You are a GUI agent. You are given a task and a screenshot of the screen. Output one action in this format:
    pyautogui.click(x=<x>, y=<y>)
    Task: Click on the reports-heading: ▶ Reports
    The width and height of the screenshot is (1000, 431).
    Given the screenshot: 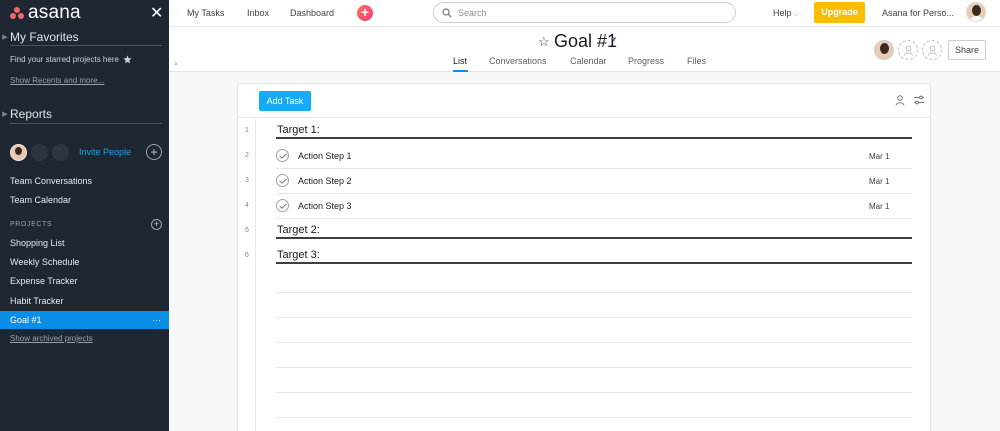 What is the action you would take?
    pyautogui.click(x=84, y=114)
    